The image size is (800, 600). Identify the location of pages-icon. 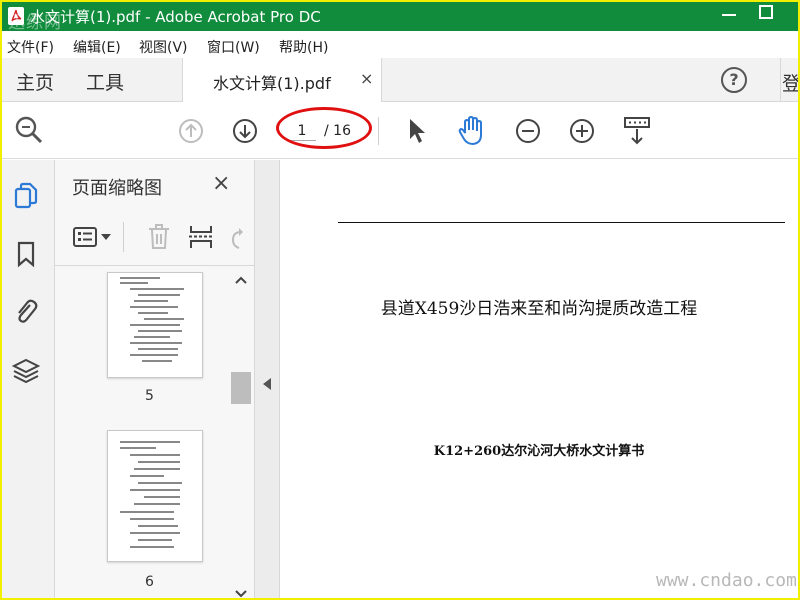
(26, 196).